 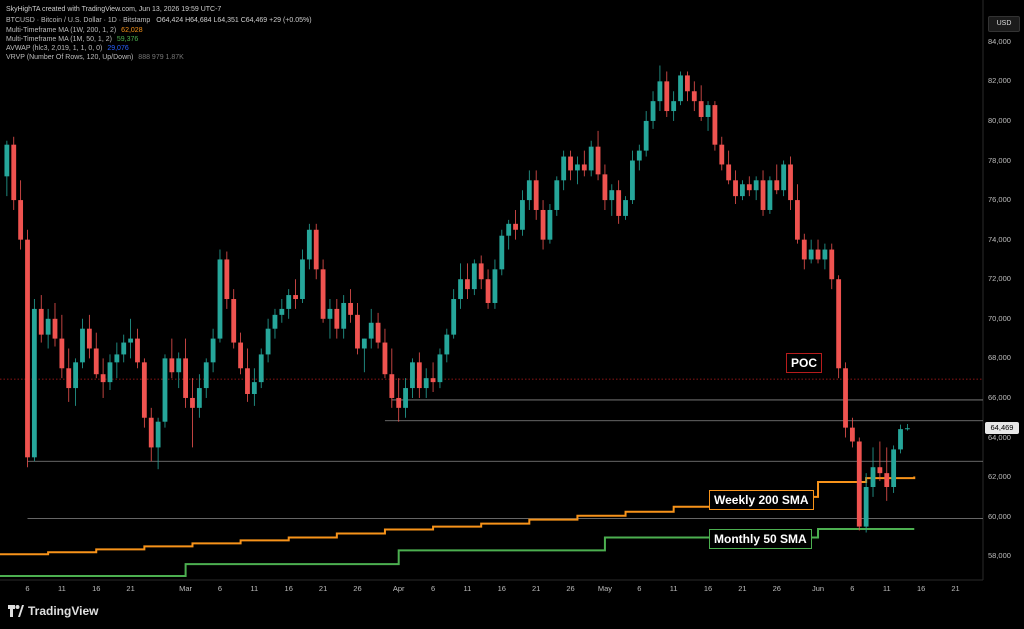 I want to click on price-tick: 78,000, so click(x=999, y=160).